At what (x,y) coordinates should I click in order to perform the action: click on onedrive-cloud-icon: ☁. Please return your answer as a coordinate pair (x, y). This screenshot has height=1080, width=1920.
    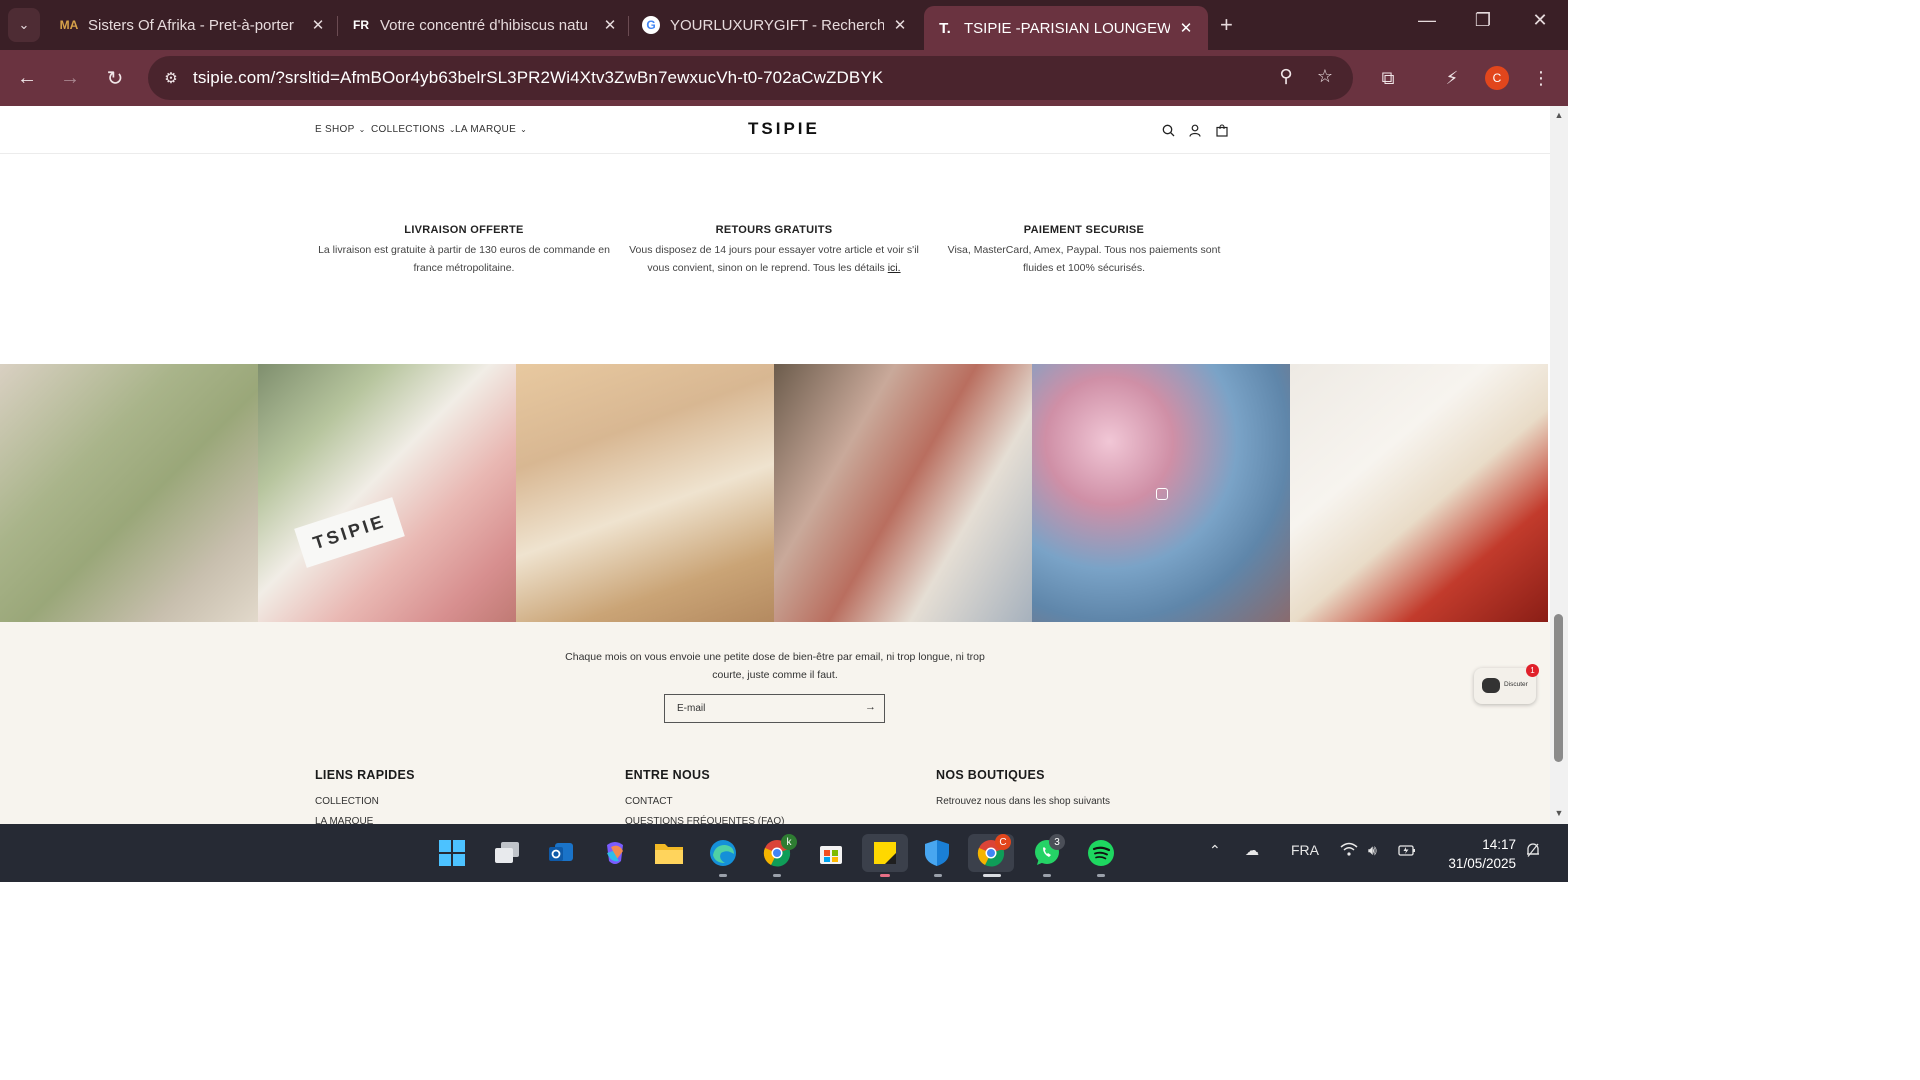
    Looking at the image, I should click on (1252, 850).